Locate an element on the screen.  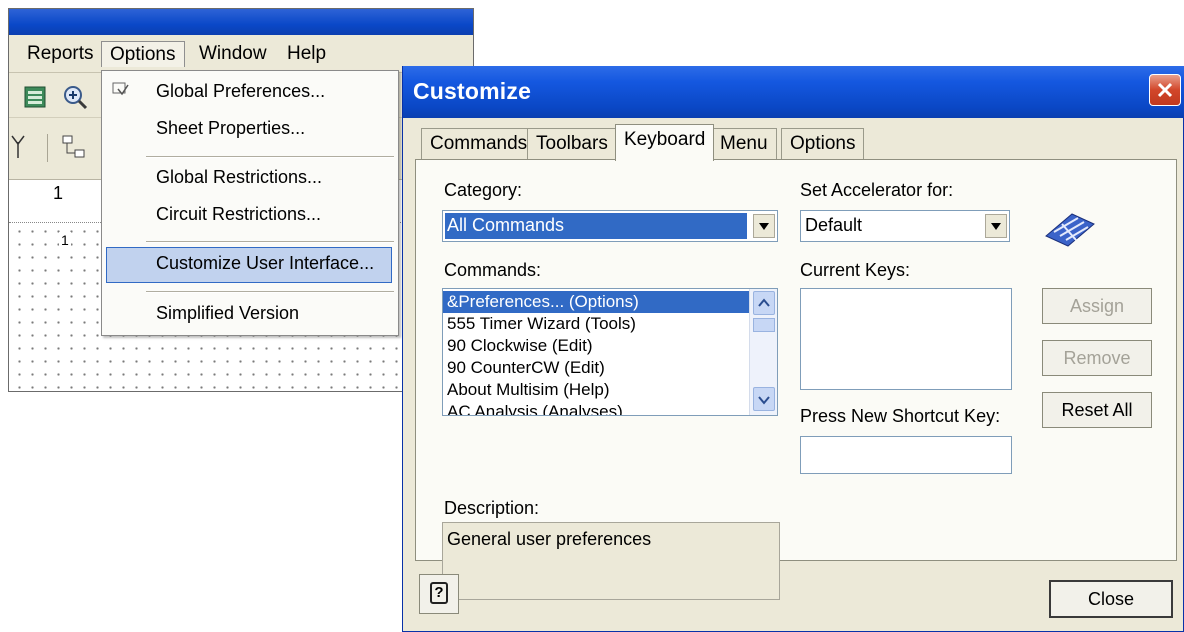
menu-item-simplified-version: Simplified Version is located at coordinates (250, 315).